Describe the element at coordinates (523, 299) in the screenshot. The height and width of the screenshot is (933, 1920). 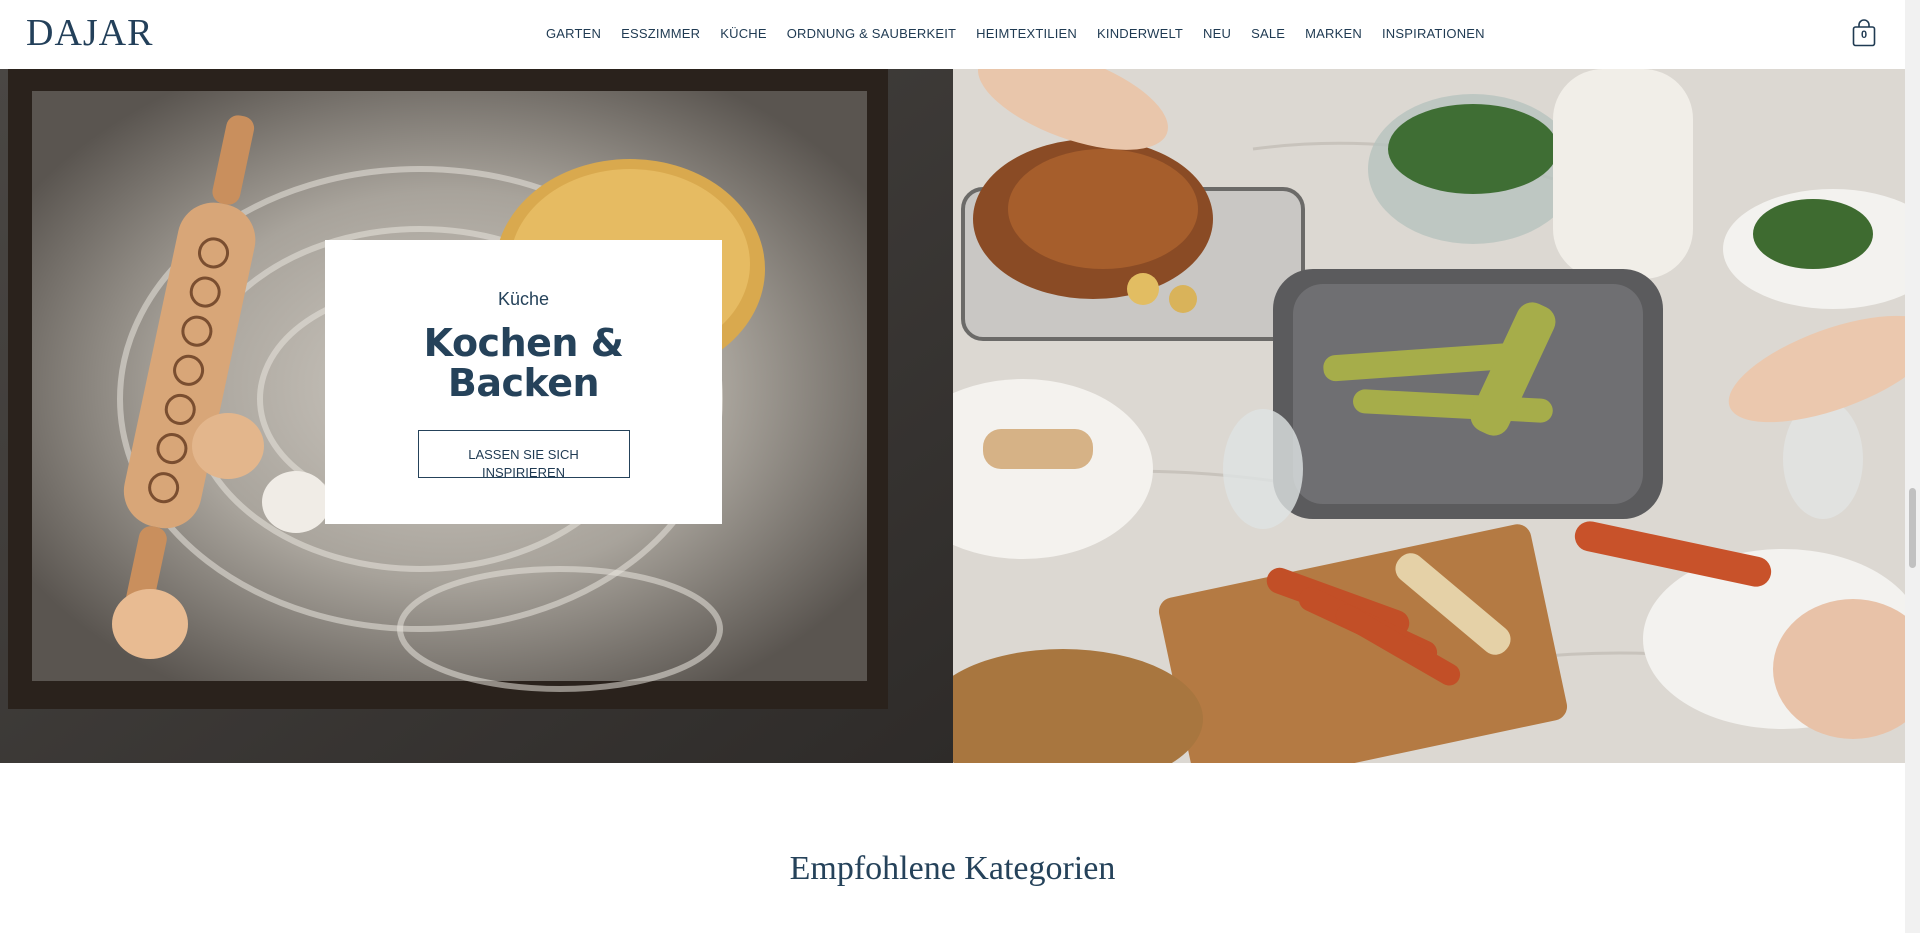
I see `hero-eyebrow: Küche` at that location.